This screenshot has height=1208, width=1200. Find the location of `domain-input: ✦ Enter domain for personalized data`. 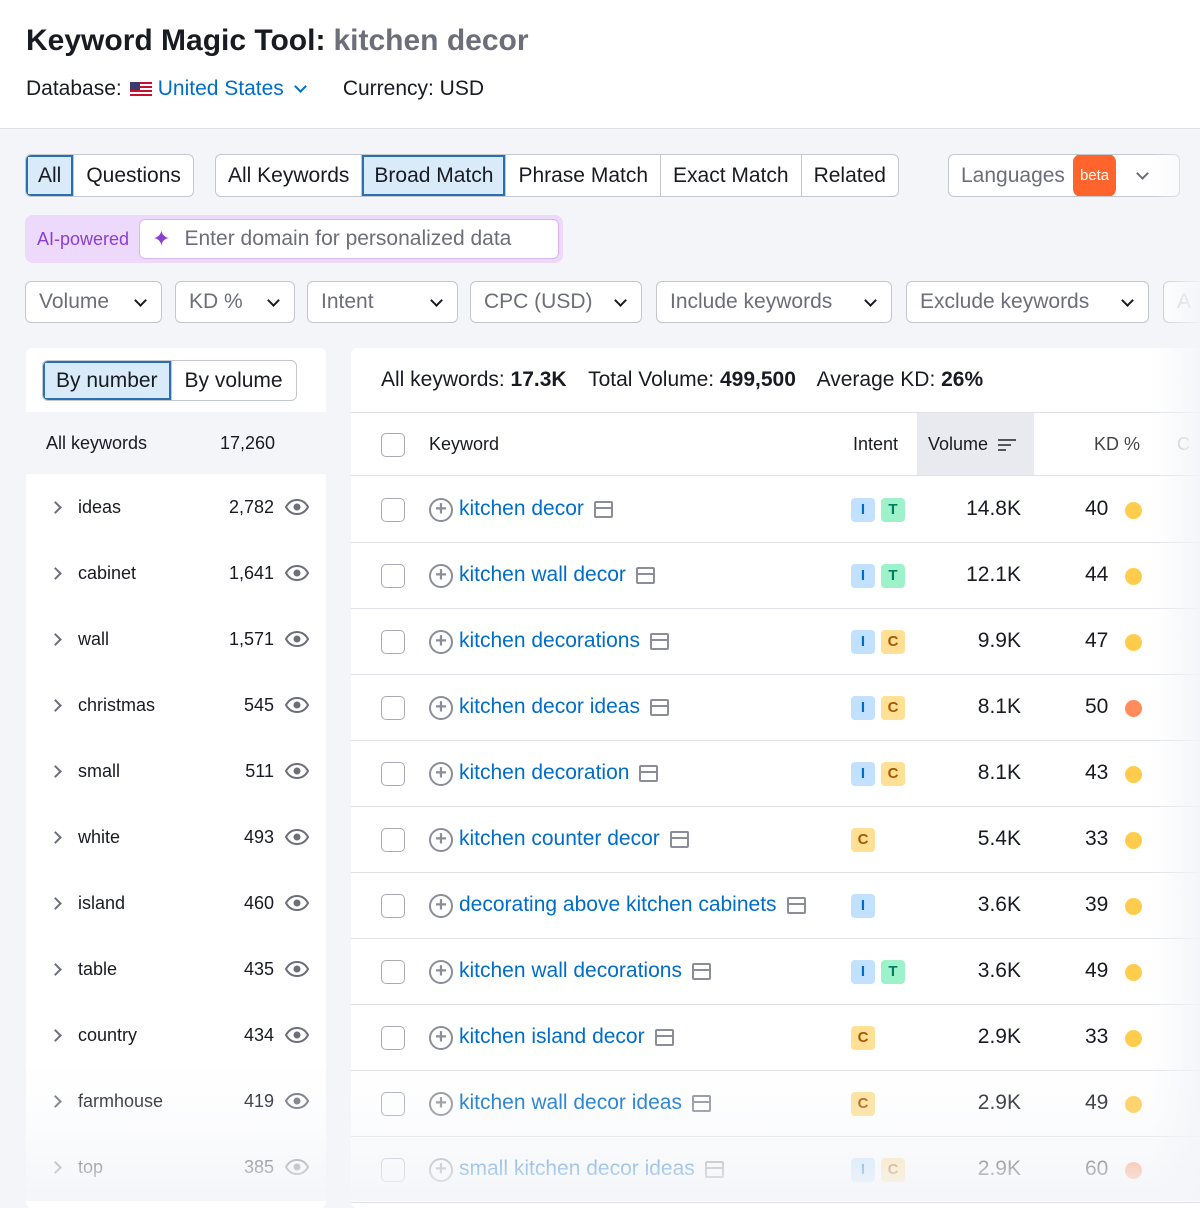

domain-input: ✦ Enter domain for personalized data is located at coordinates (349, 239).